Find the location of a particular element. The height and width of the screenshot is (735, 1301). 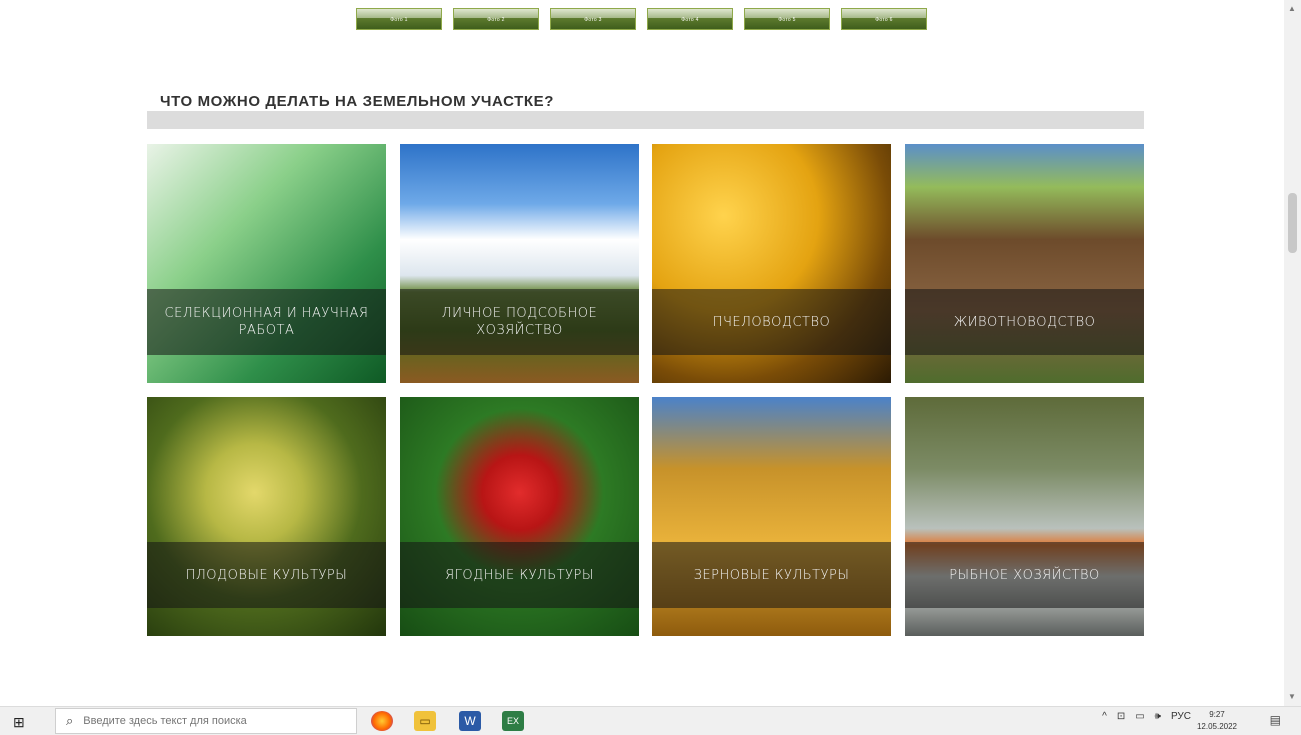

file-explorer-icon: ▭ is located at coordinates (425, 721).